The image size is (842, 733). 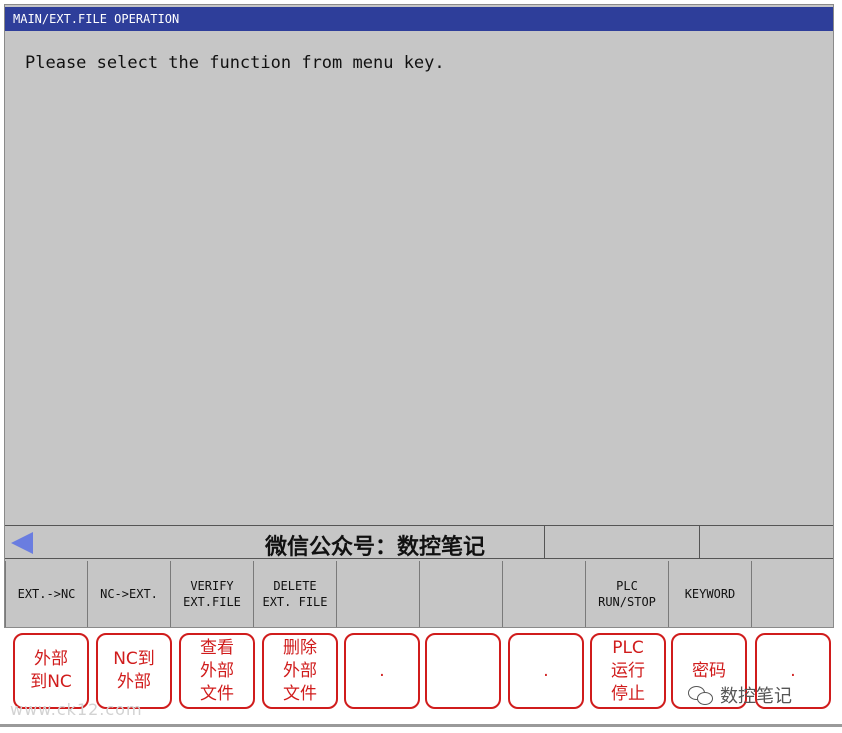 What do you see at coordinates (382, 671) in the screenshot?
I see `caption-5: .` at bounding box center [382, 671].